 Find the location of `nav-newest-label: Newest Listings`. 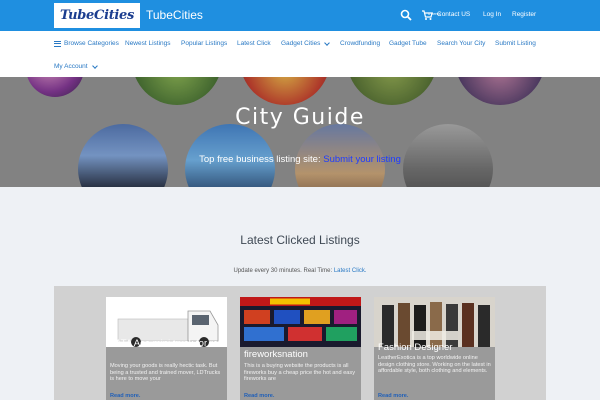

nav-newest-label: Newest Listings is located at coordinates (148, 43).